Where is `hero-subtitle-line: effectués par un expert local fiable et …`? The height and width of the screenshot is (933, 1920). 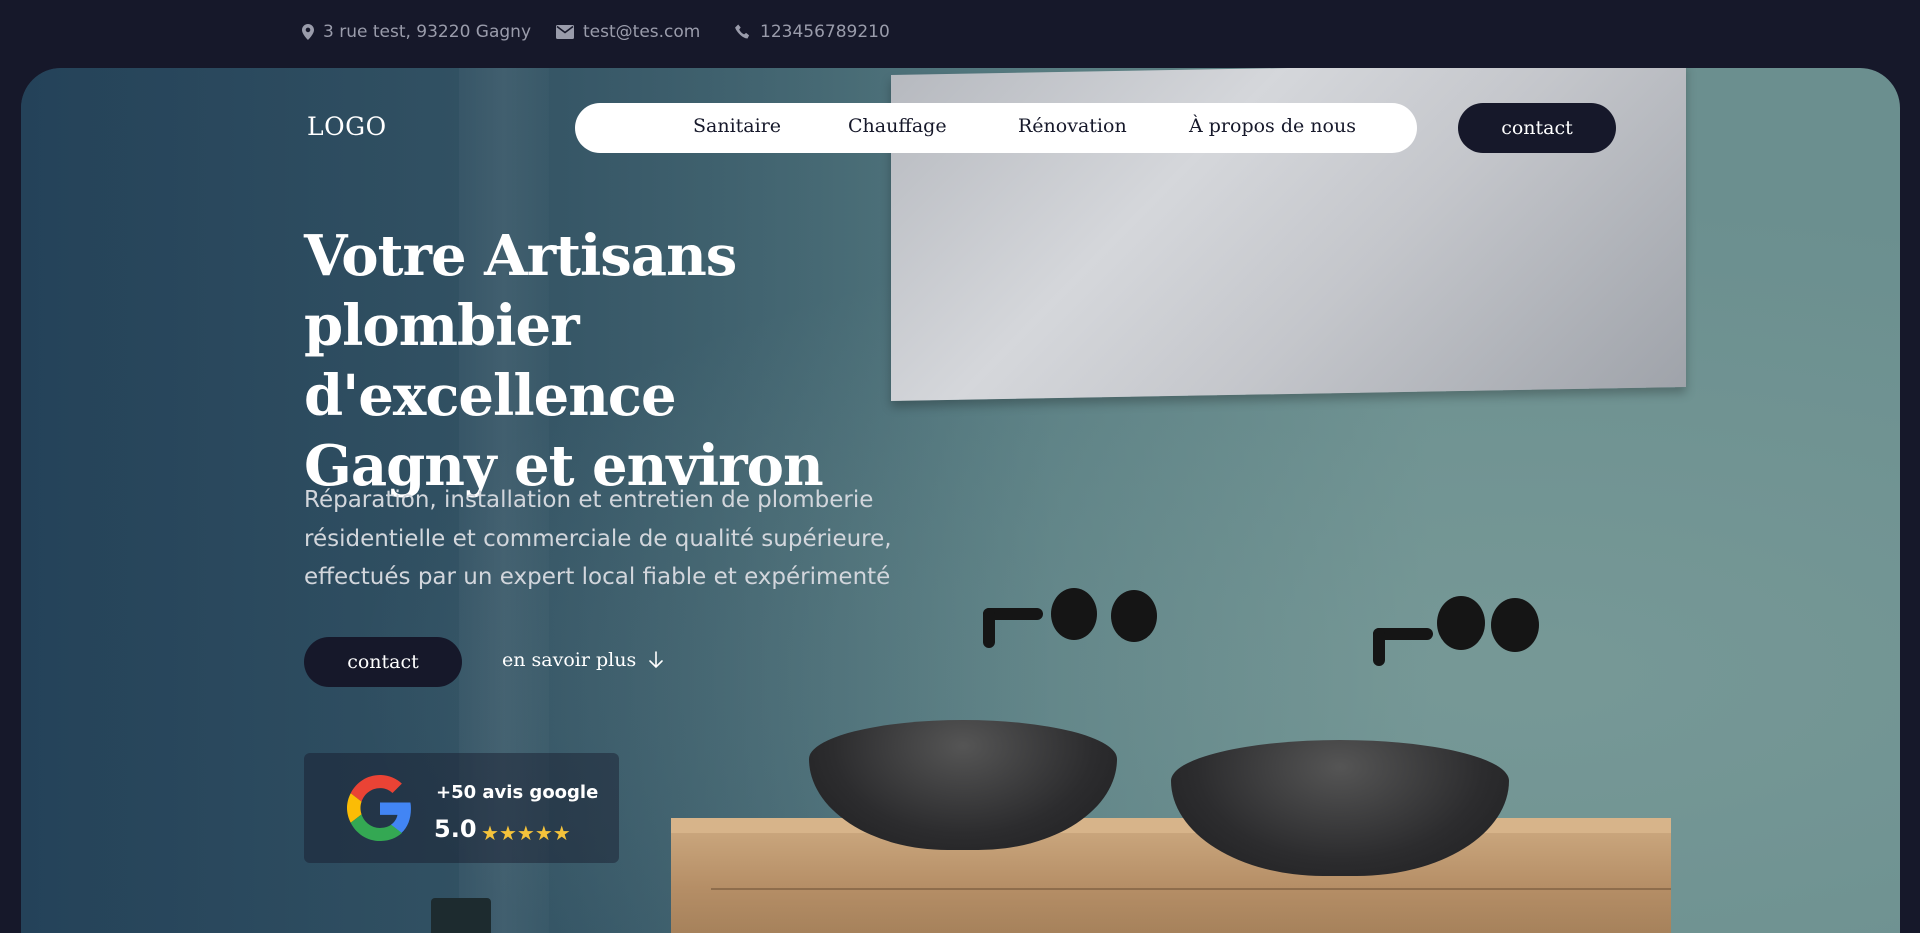
hero-subtitle-line: effectués par un expert local fiable et … is located at coordinates (597, 577).